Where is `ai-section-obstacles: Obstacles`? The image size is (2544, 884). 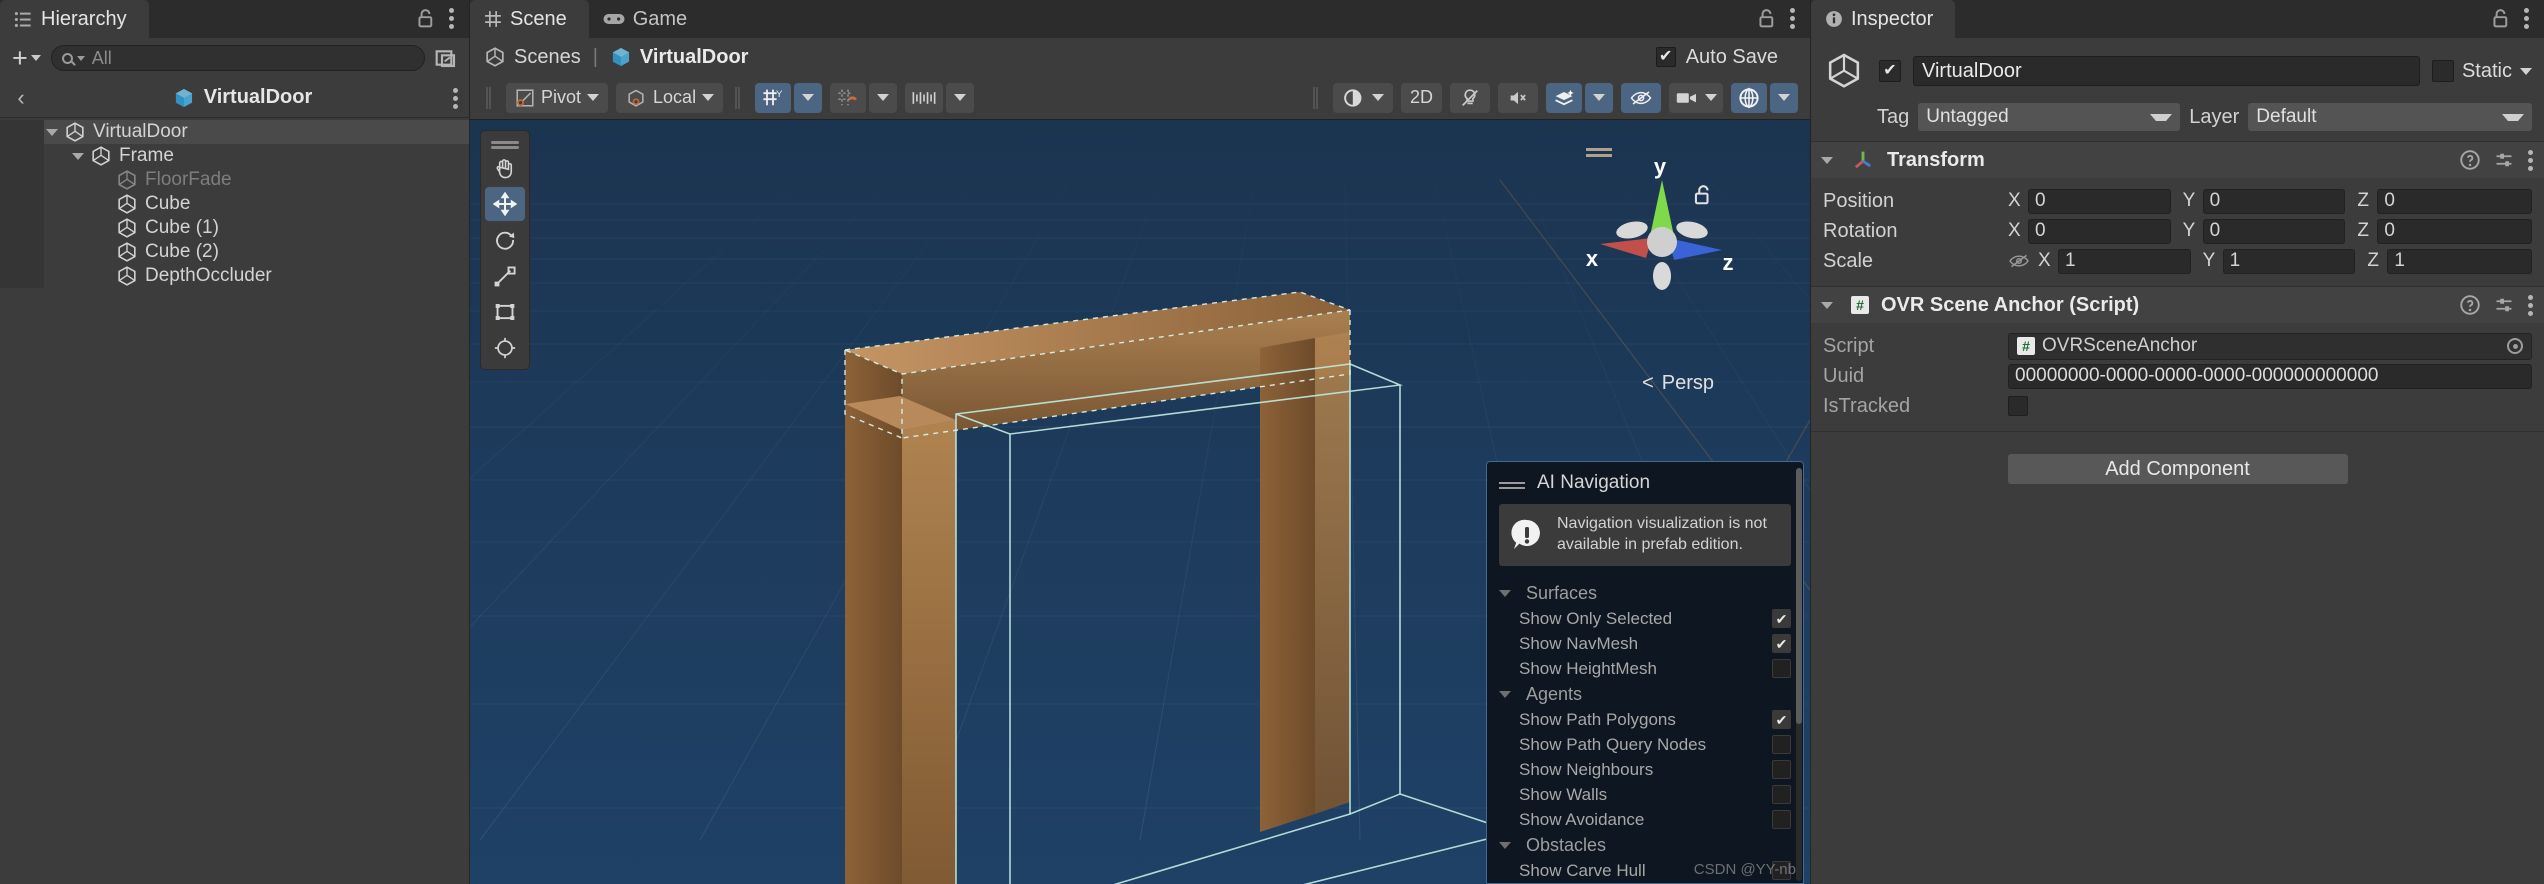 ai-section-obstacles: Obstacles is located at coordinates (1645, 845).